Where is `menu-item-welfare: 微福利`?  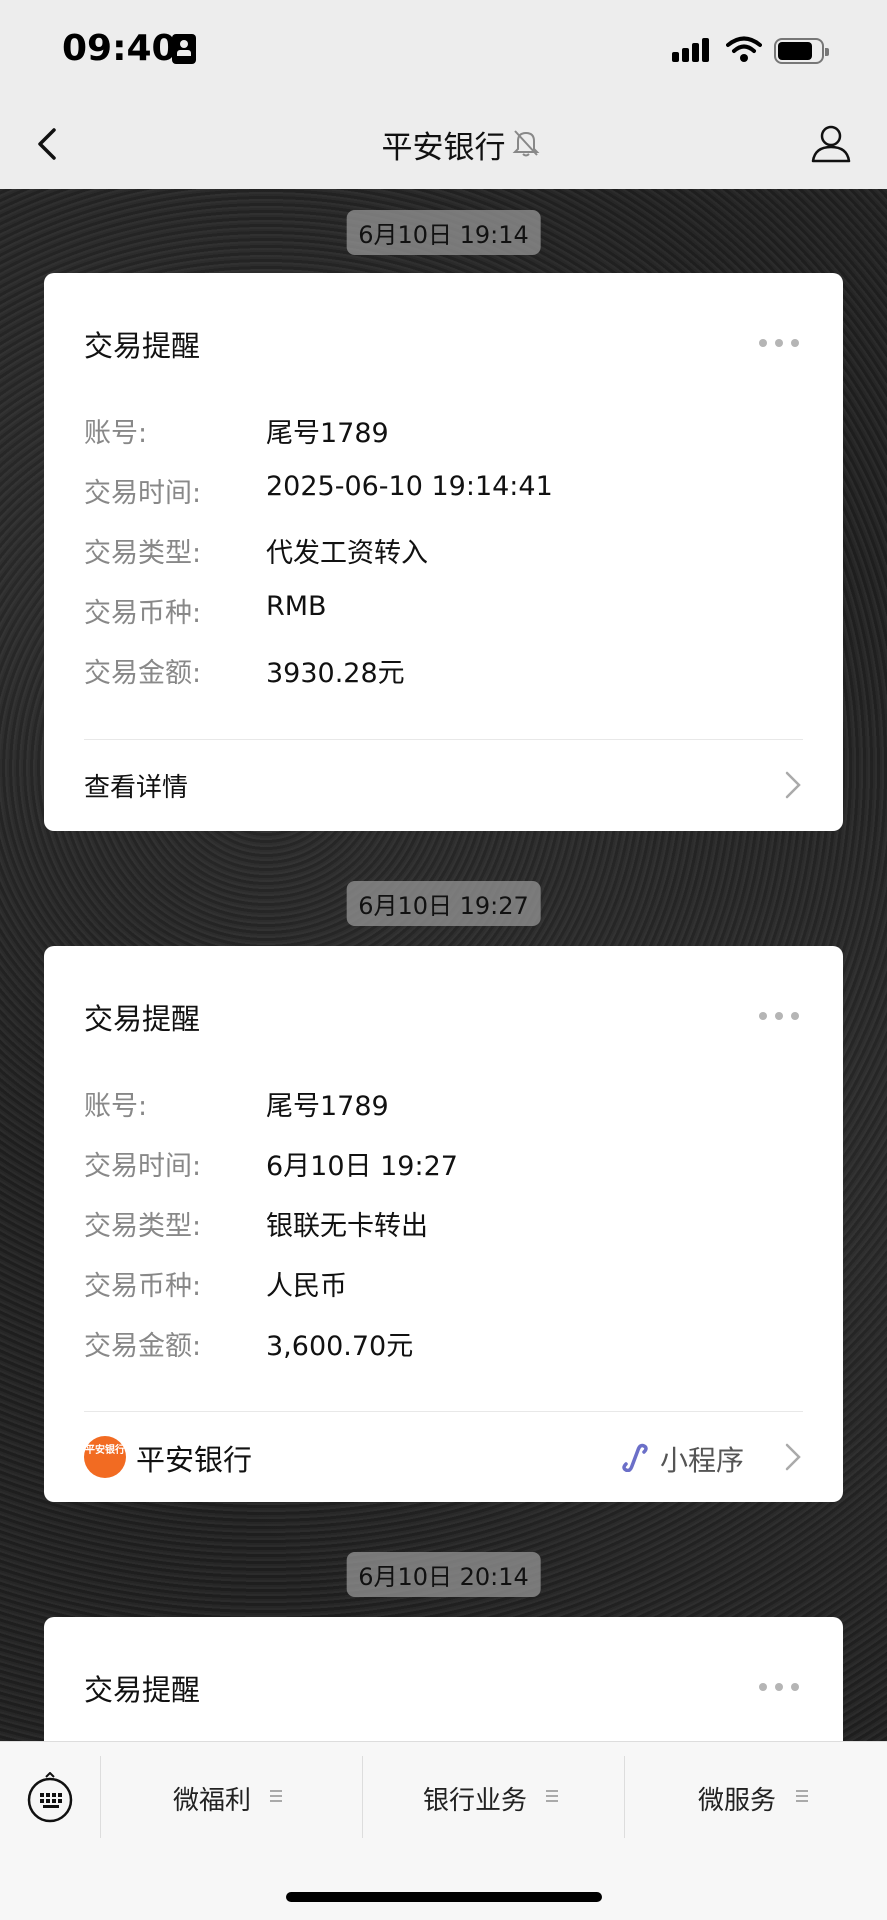
menu-item-welfare: 微福利 is located at coordinates (212, 1798).